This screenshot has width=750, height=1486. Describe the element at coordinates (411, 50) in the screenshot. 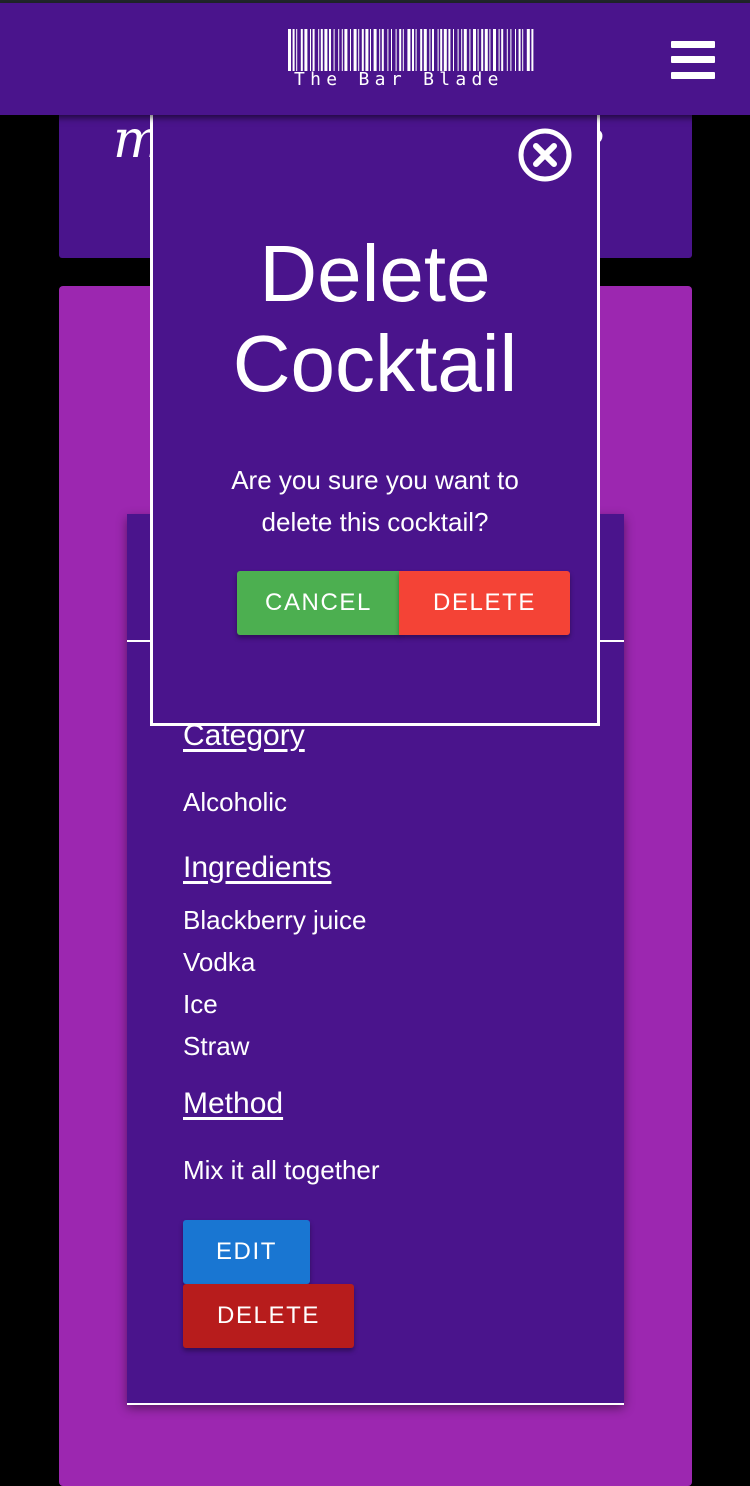

I see `barcode-logo-icon` at that location.